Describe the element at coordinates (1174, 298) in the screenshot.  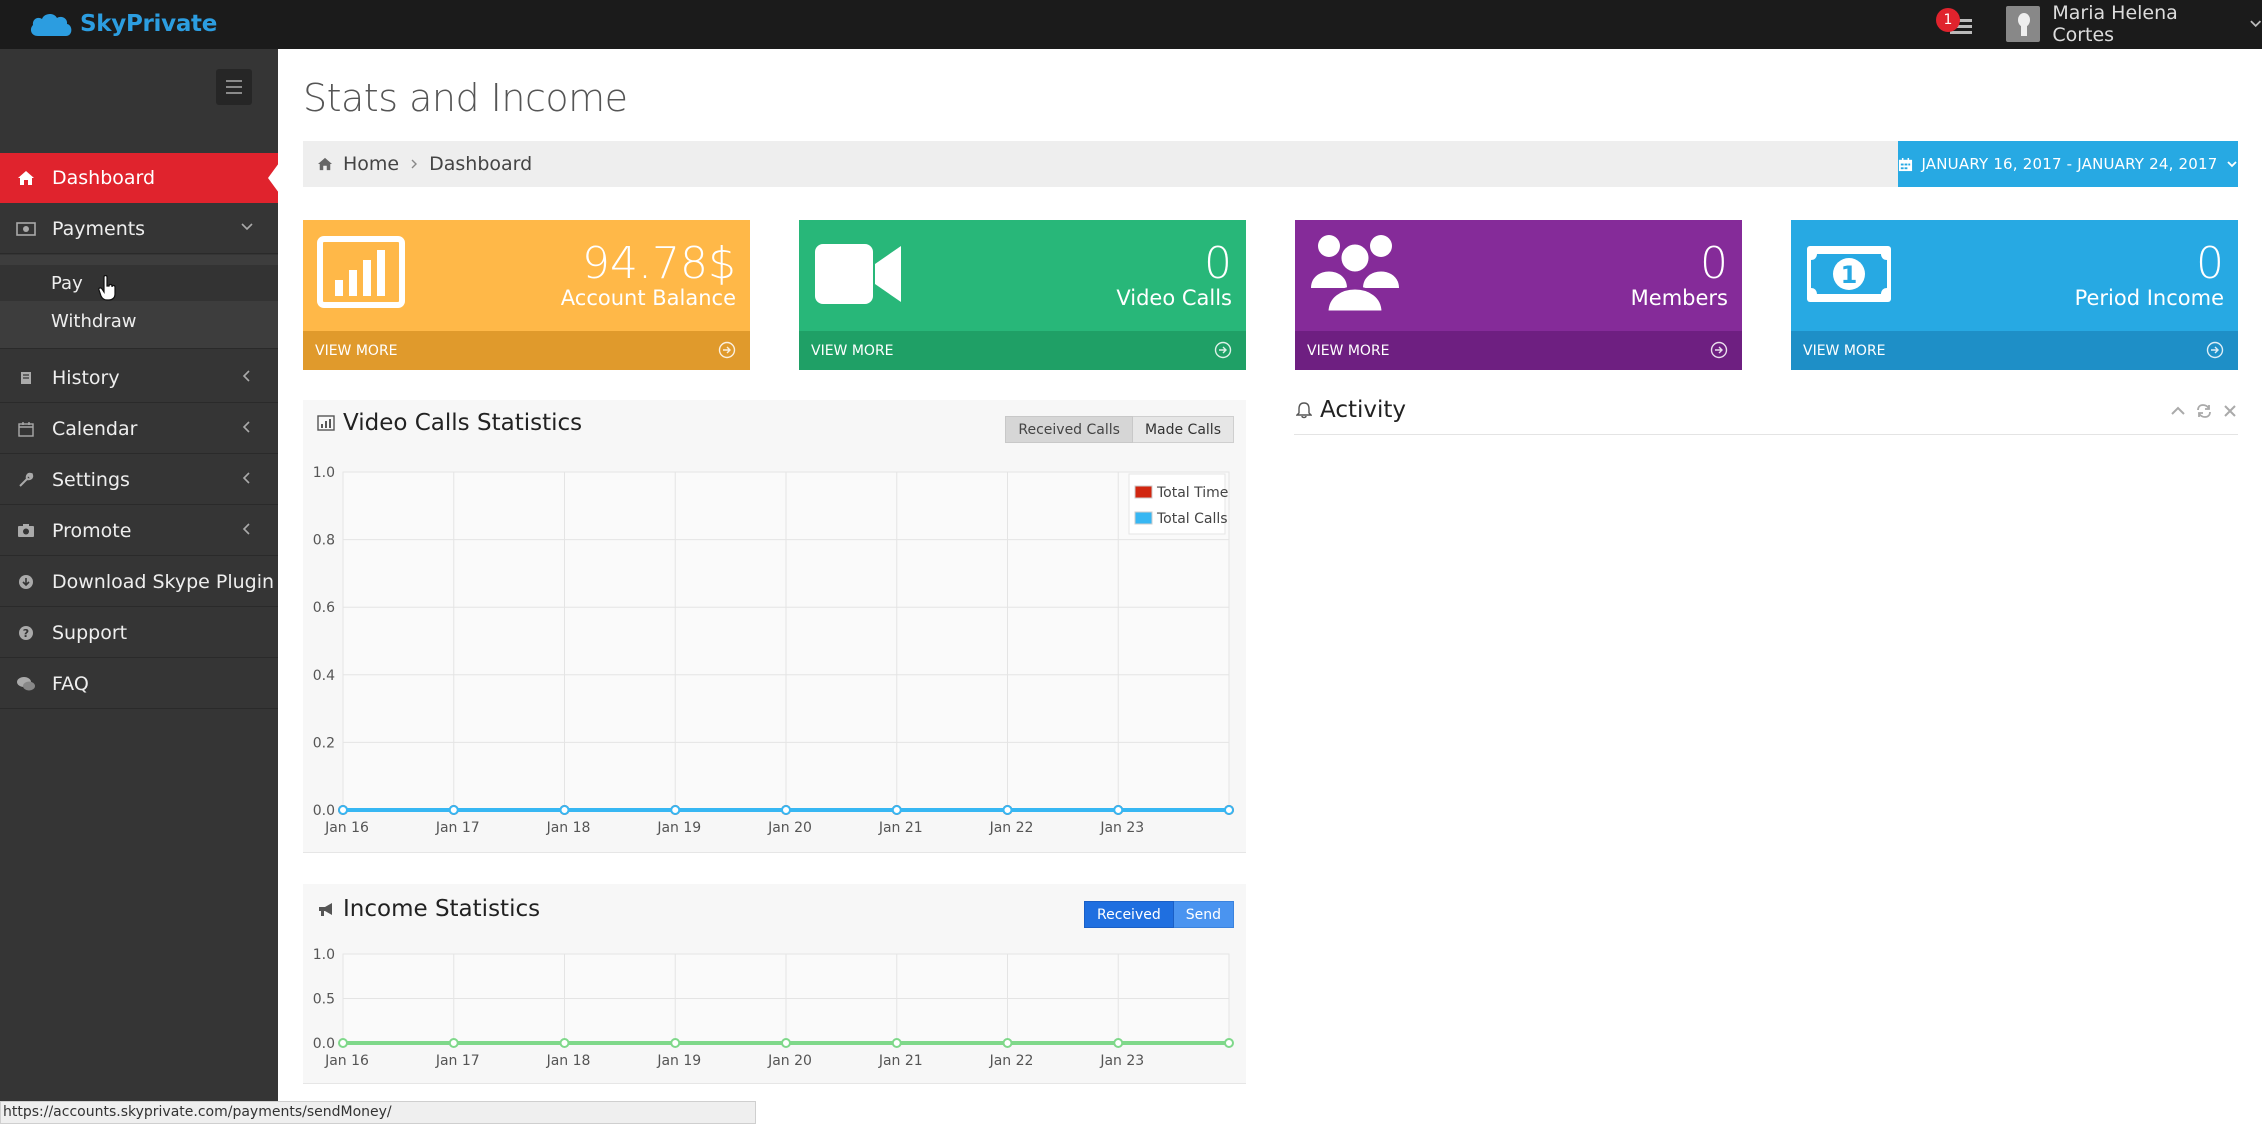
I see `card-label: Video Calls` at that location.